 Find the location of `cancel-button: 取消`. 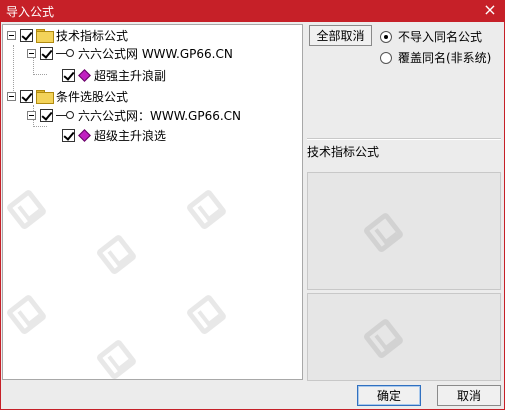

cancel-button: 取消 is located at coordinates (469, 395).